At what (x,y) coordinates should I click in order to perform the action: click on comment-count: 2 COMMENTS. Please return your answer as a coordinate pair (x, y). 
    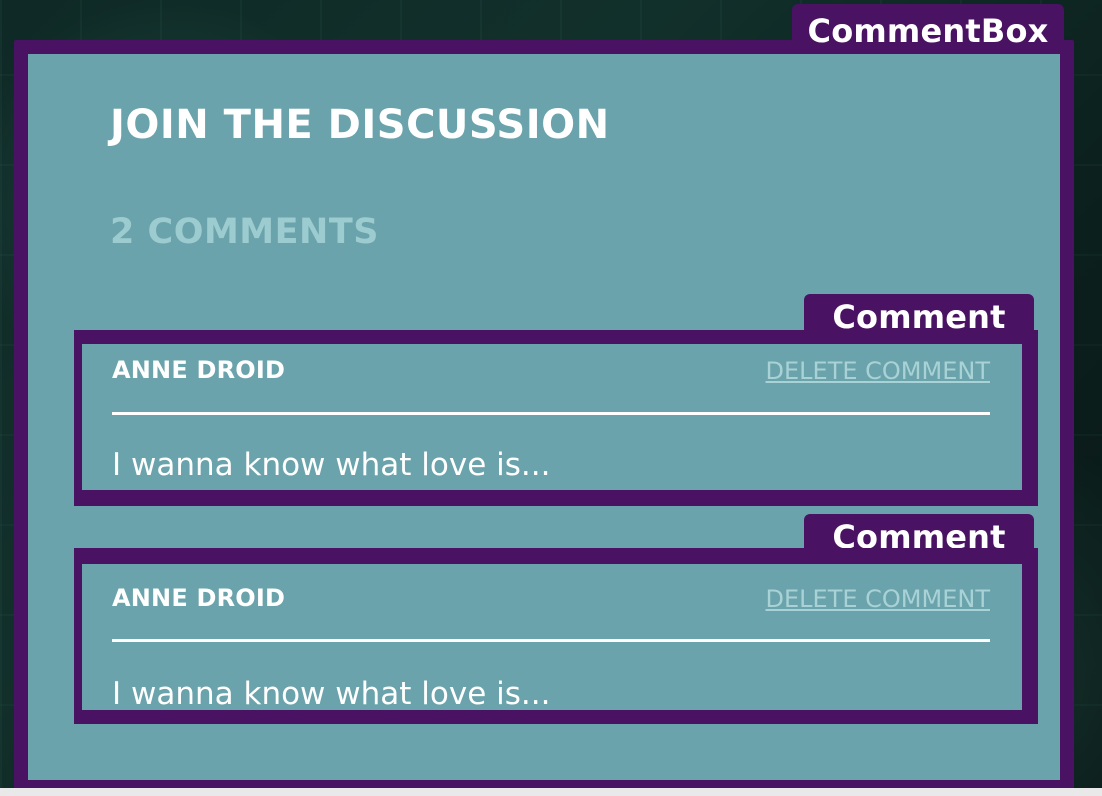
    Looking at the image, I should click on (244, 232).